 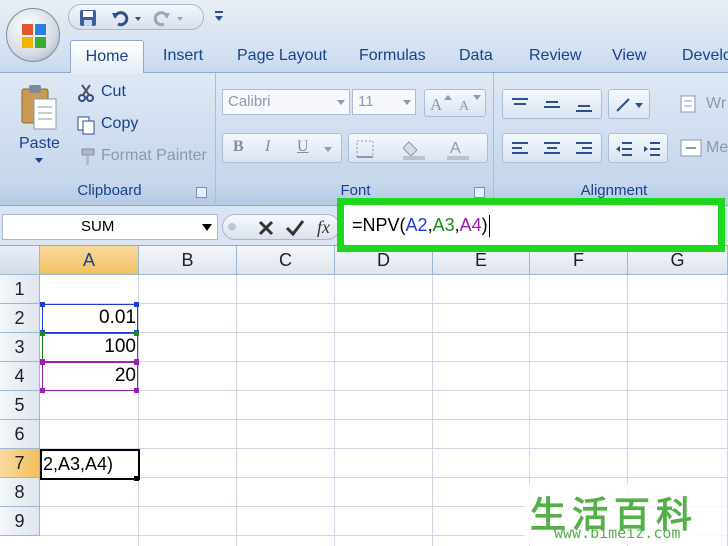 What do you see at coordinates (20, 289) in the screenshot?
I see `row-header-1: 1` at bounding box center [20, 289].